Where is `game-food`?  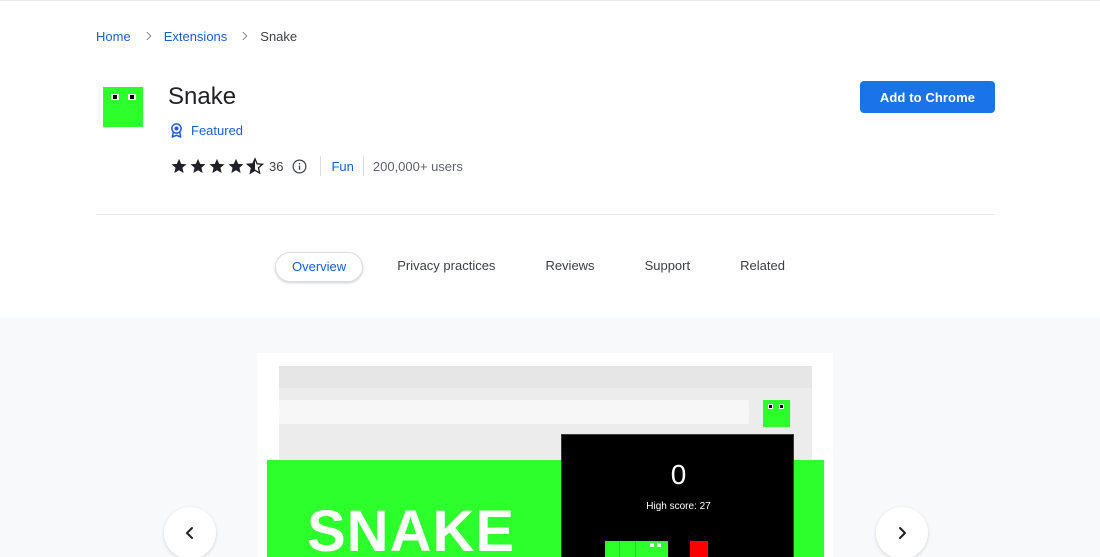
game-food is located at coordinates (699, 549).